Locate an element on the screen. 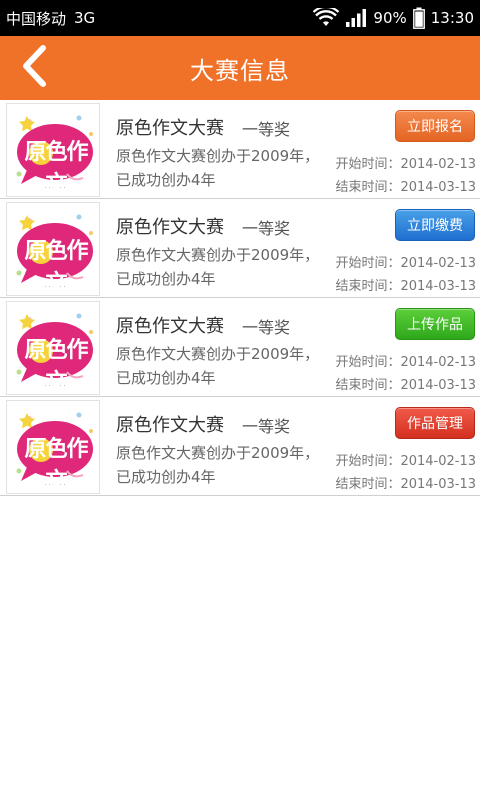 This screenshot has width=480, height=800. status-left: 中国移动 3G is located at coordinates (50, 18).